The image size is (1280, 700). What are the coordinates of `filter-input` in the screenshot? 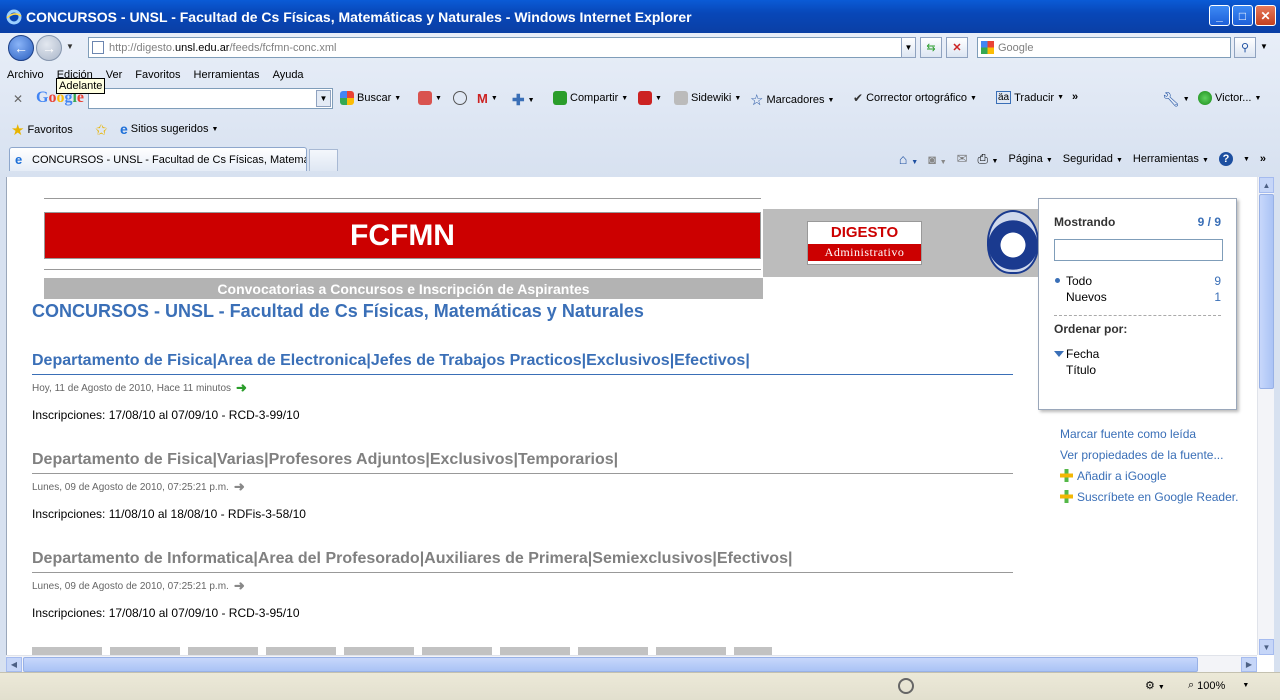 It's located at (1138, 250).